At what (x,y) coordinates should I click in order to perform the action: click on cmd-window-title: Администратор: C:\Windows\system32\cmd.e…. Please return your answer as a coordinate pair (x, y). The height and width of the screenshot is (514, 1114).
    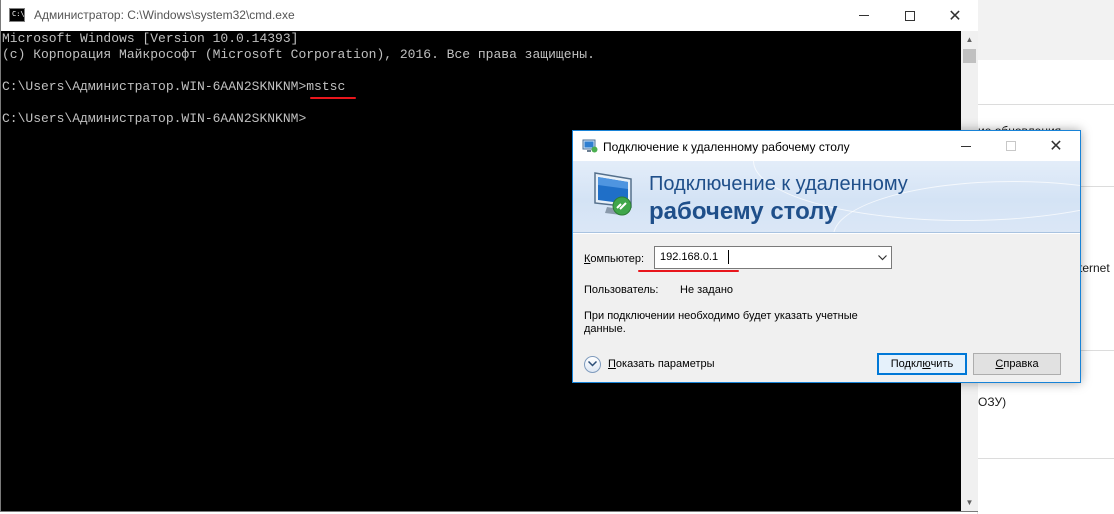
    Looking at the image, I should click on (164, 15).